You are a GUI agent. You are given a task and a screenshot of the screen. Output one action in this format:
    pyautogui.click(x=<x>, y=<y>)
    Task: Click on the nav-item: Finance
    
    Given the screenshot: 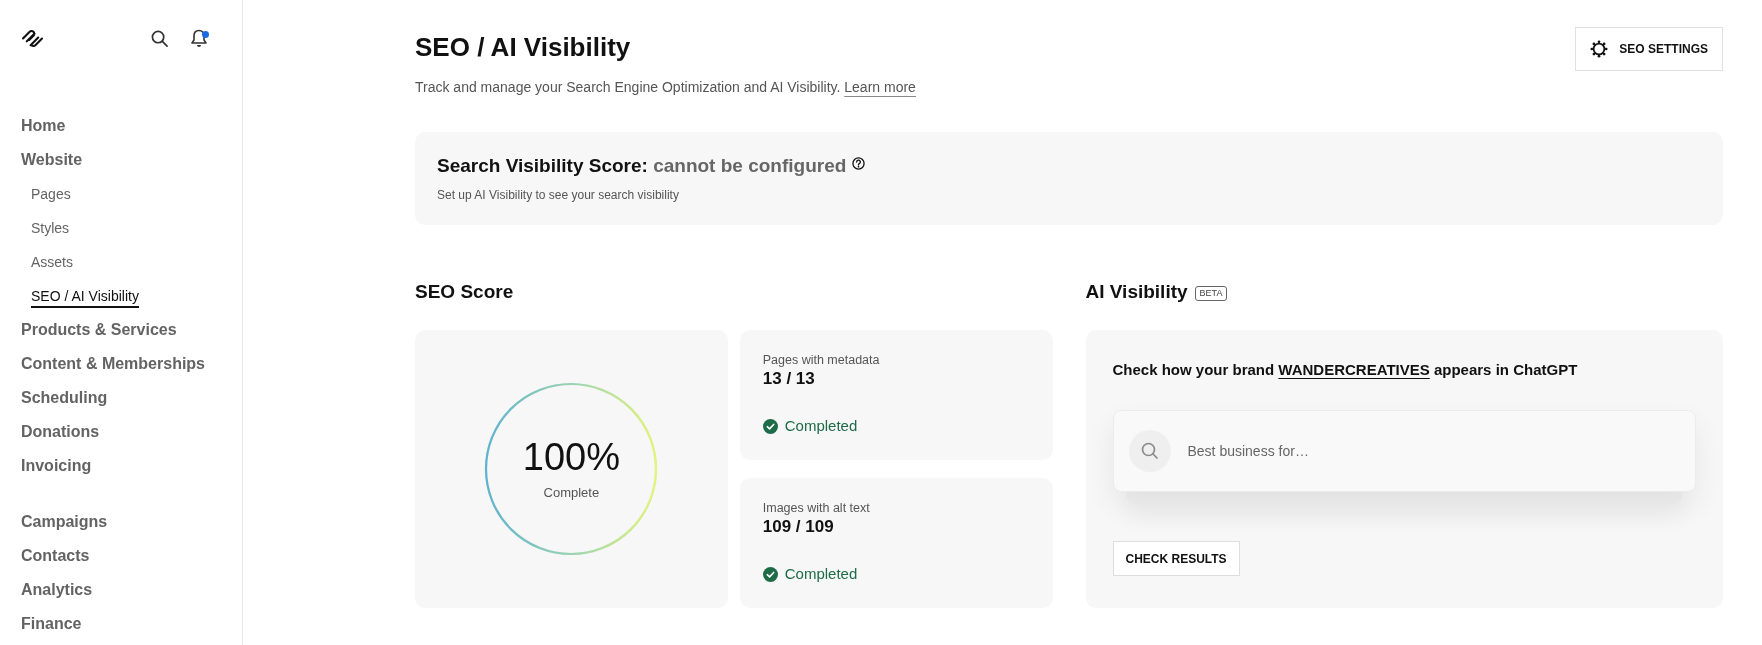 What is the action you would take?
    pyautogui.click(x=51, y=625)
    